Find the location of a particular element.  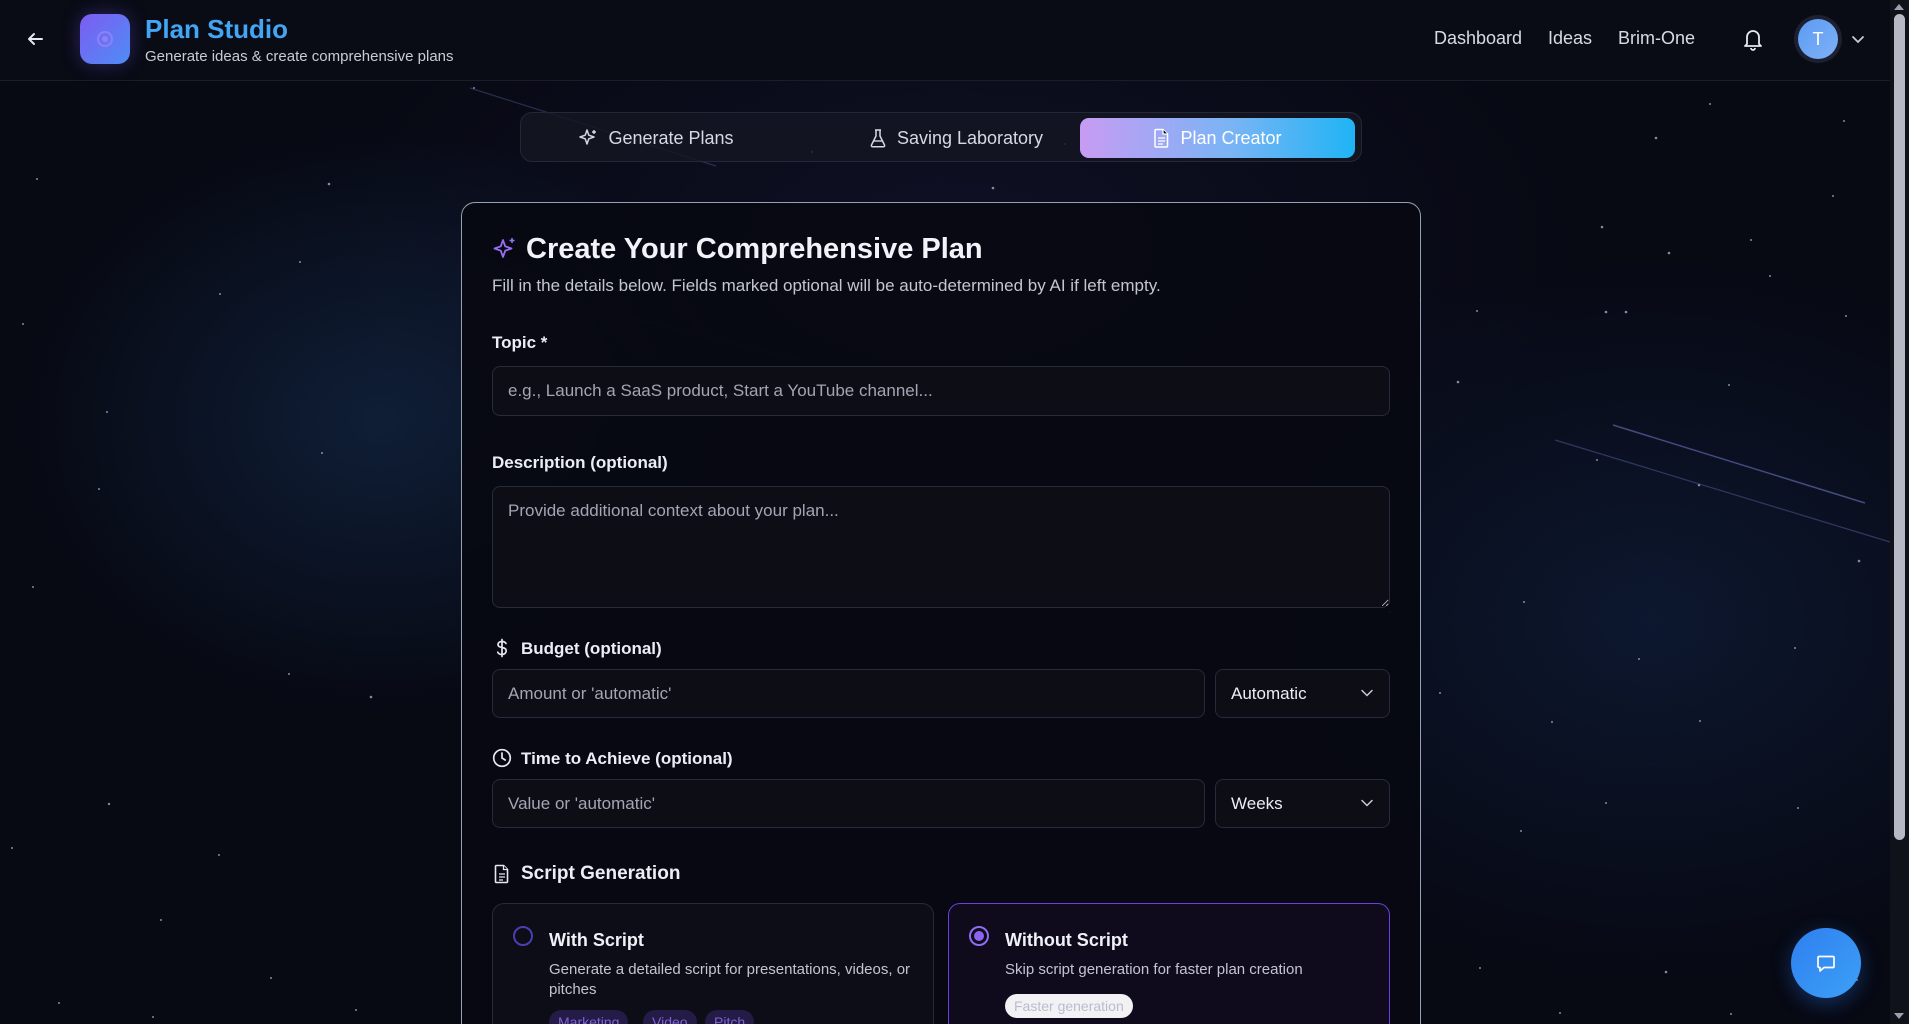

select-value: Weeks is located at coordinates (1257, 803).